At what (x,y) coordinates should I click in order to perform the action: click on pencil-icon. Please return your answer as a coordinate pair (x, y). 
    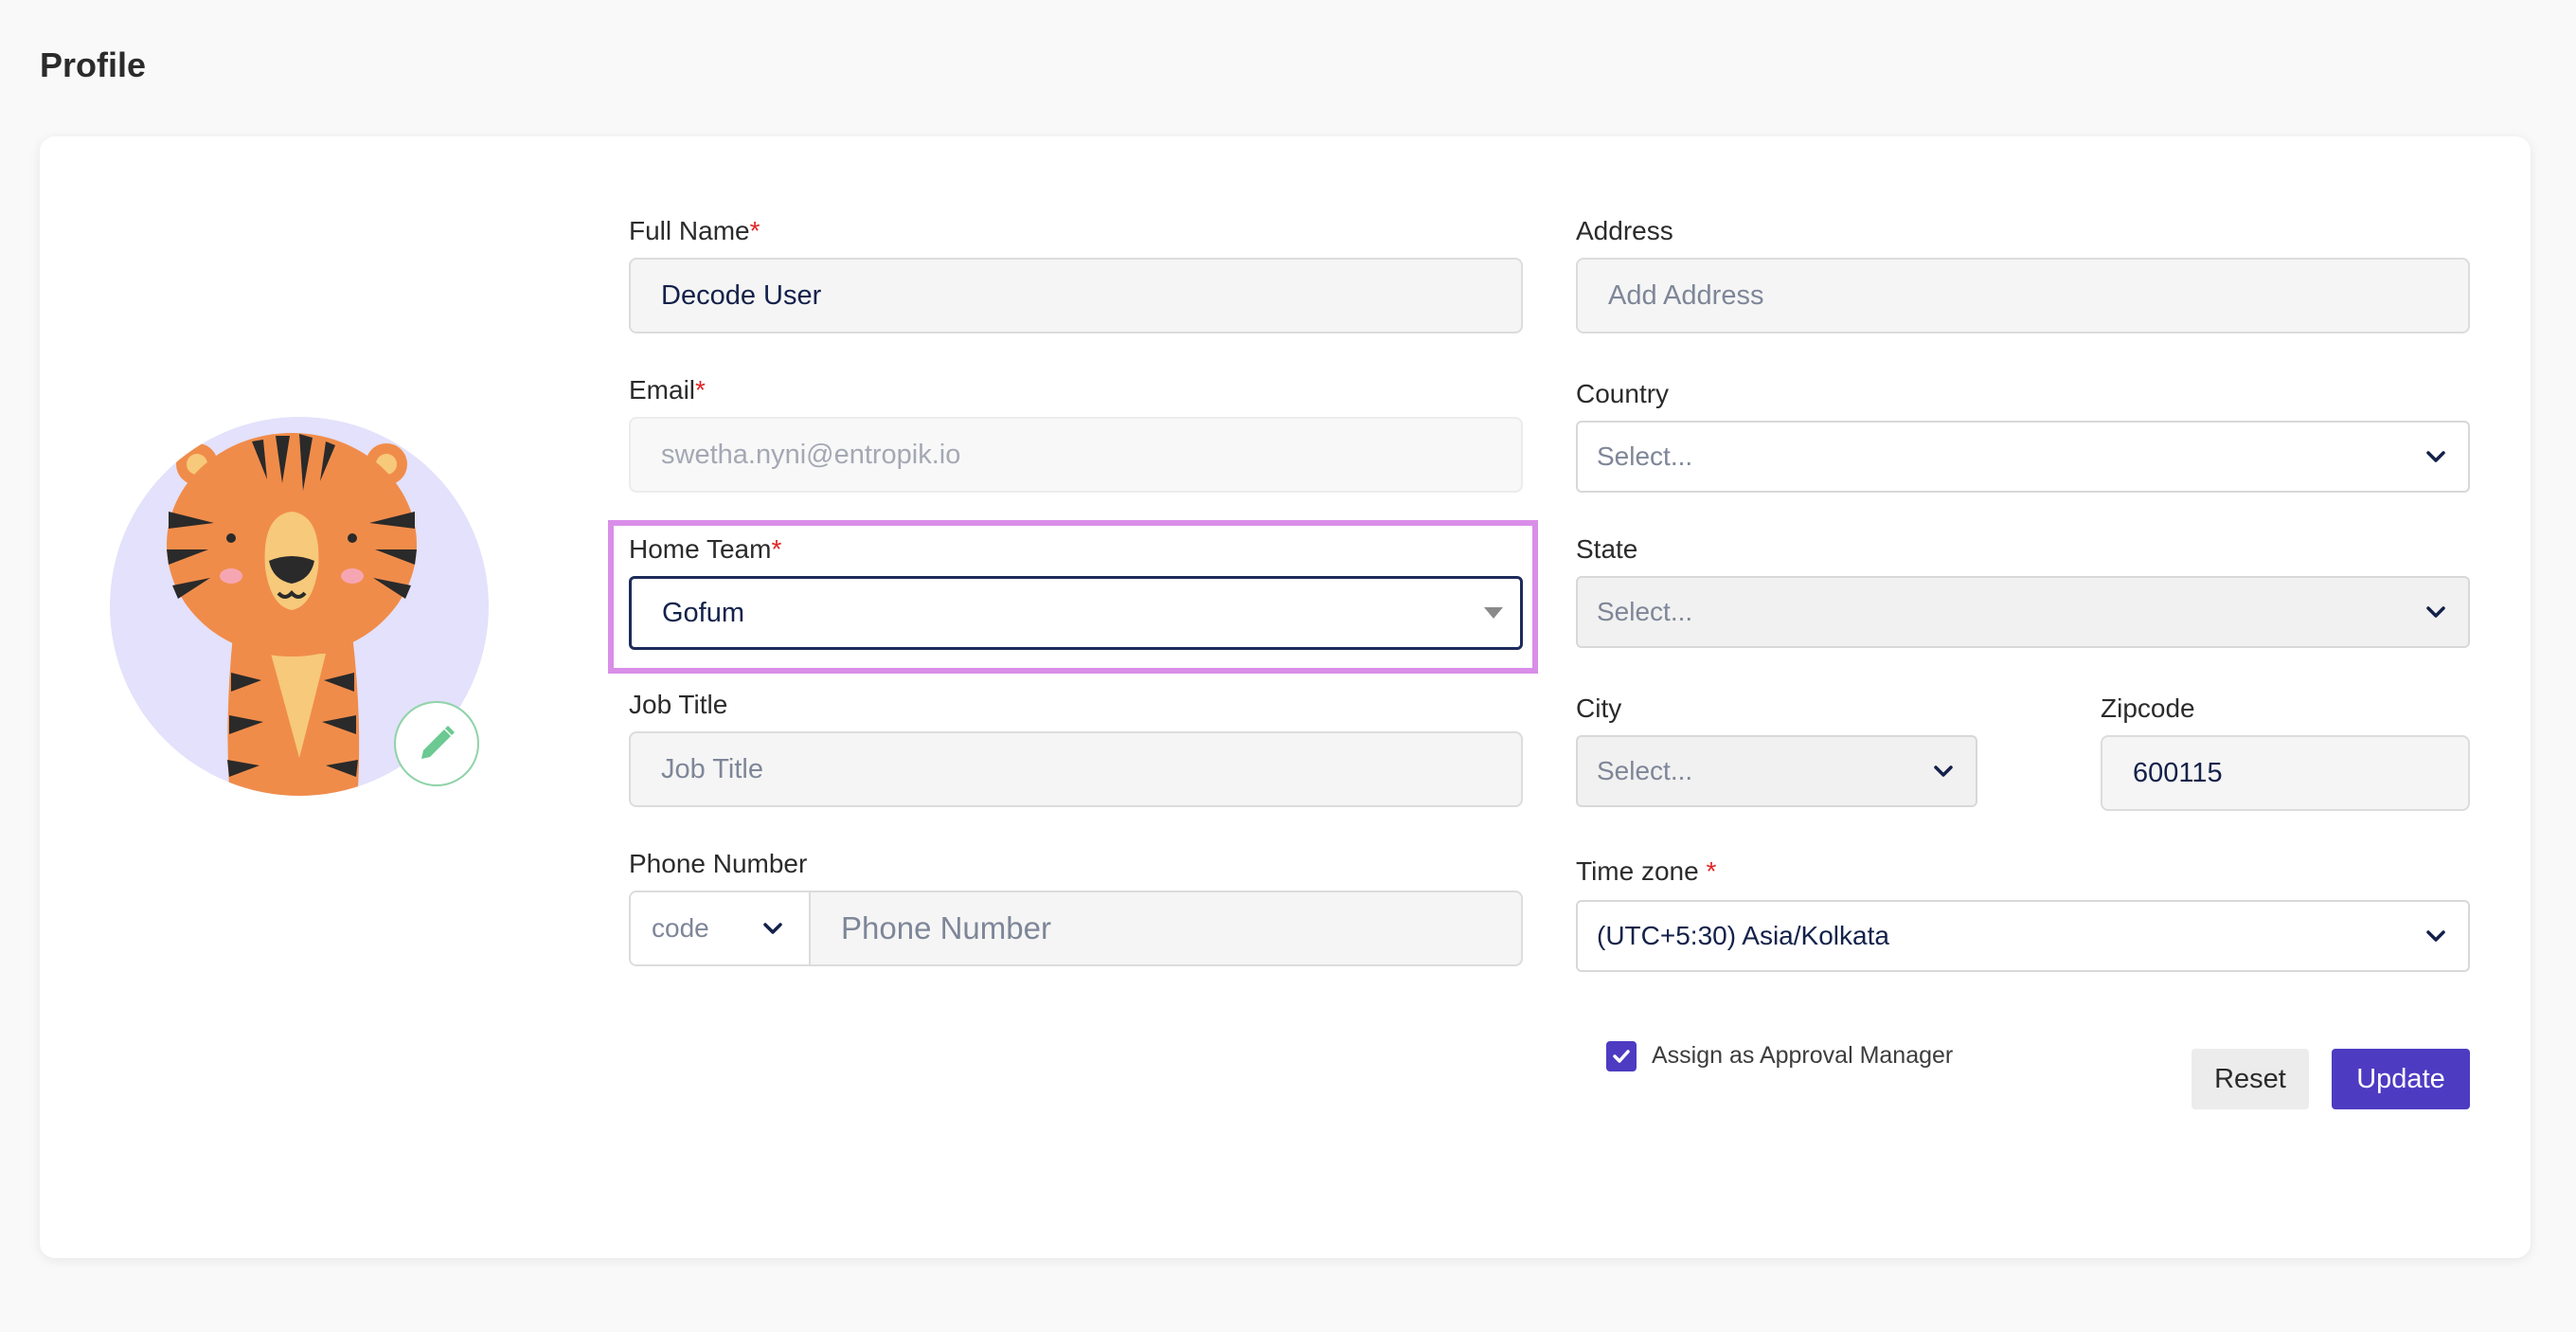
    Looking at the image, I should click on (438, 742).